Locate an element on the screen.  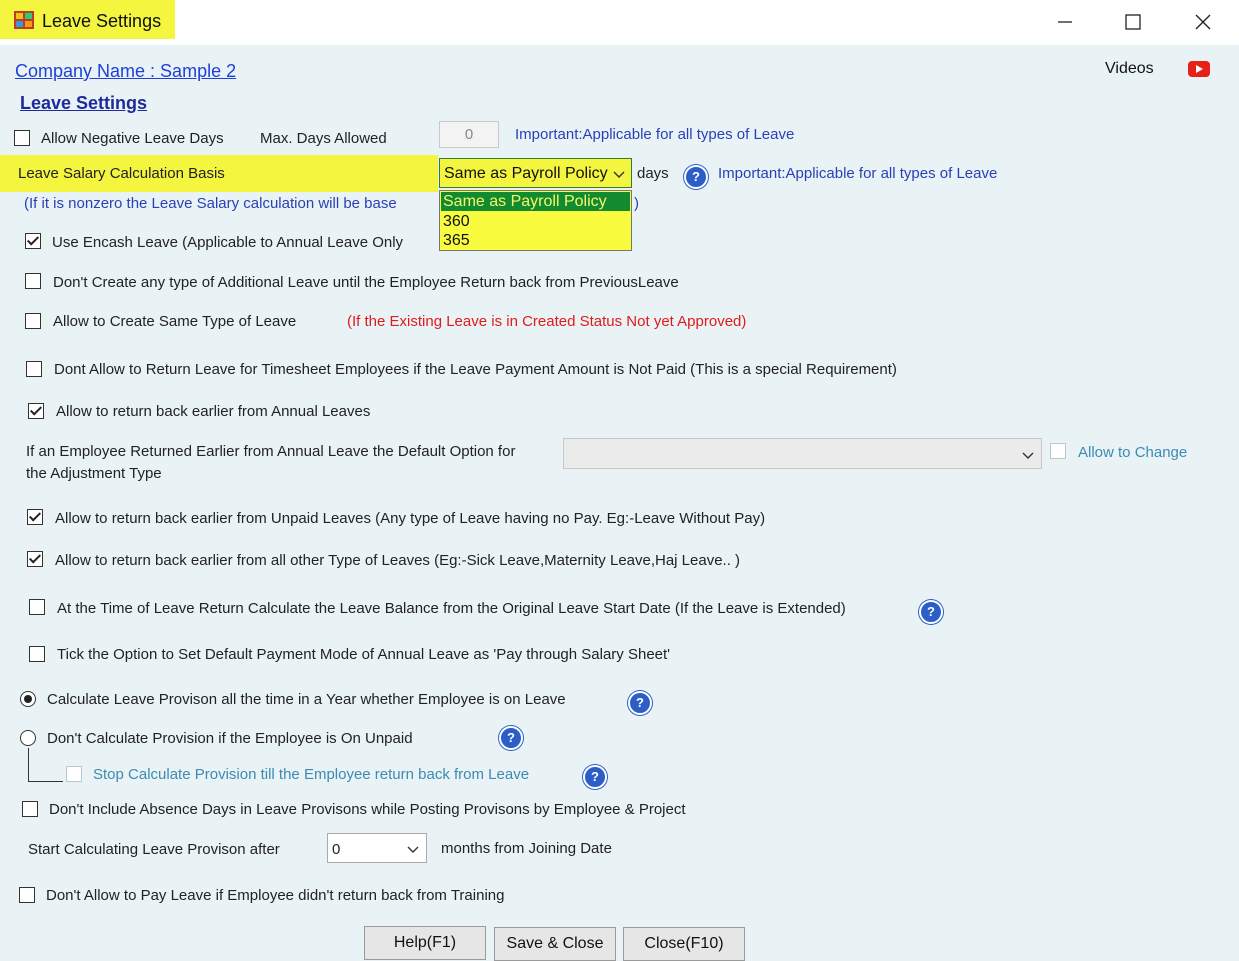
encash-leave-checkbox is located at coordinates (33, 241).